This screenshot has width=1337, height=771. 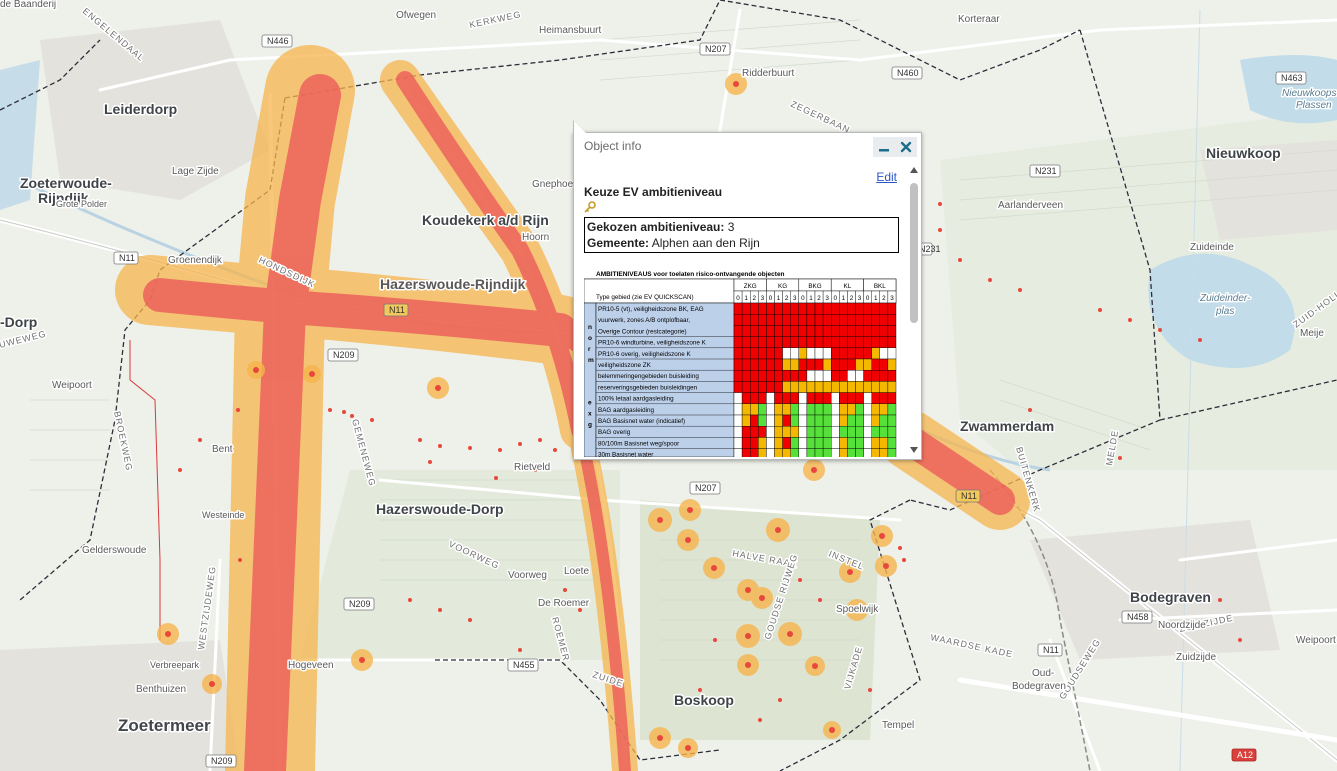 I want to click on shield-n460: N460, so click(x=907, y=73).